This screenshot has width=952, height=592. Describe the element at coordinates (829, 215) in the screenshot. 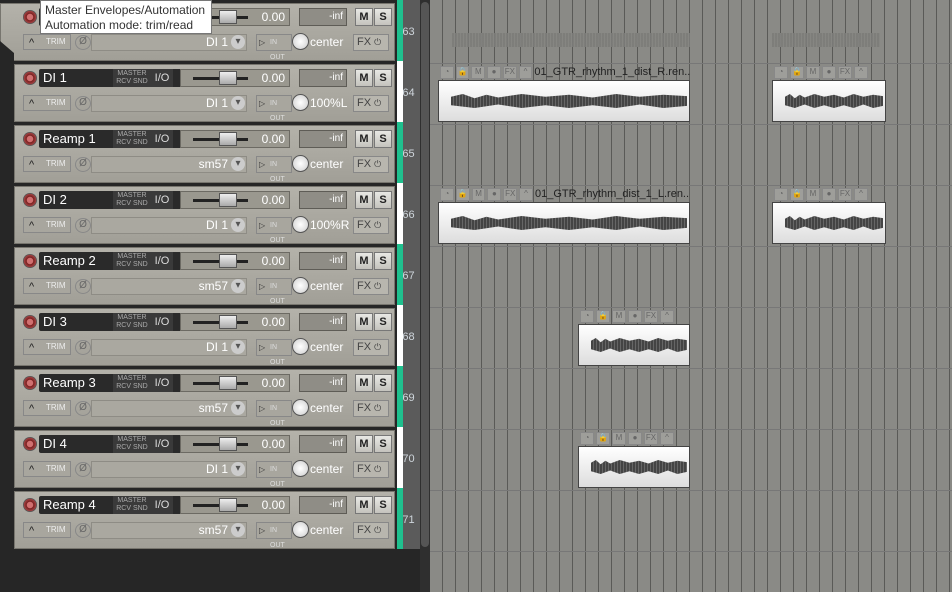

I see `media-item: ◔ 🔒 M ● FX ^` at that location.